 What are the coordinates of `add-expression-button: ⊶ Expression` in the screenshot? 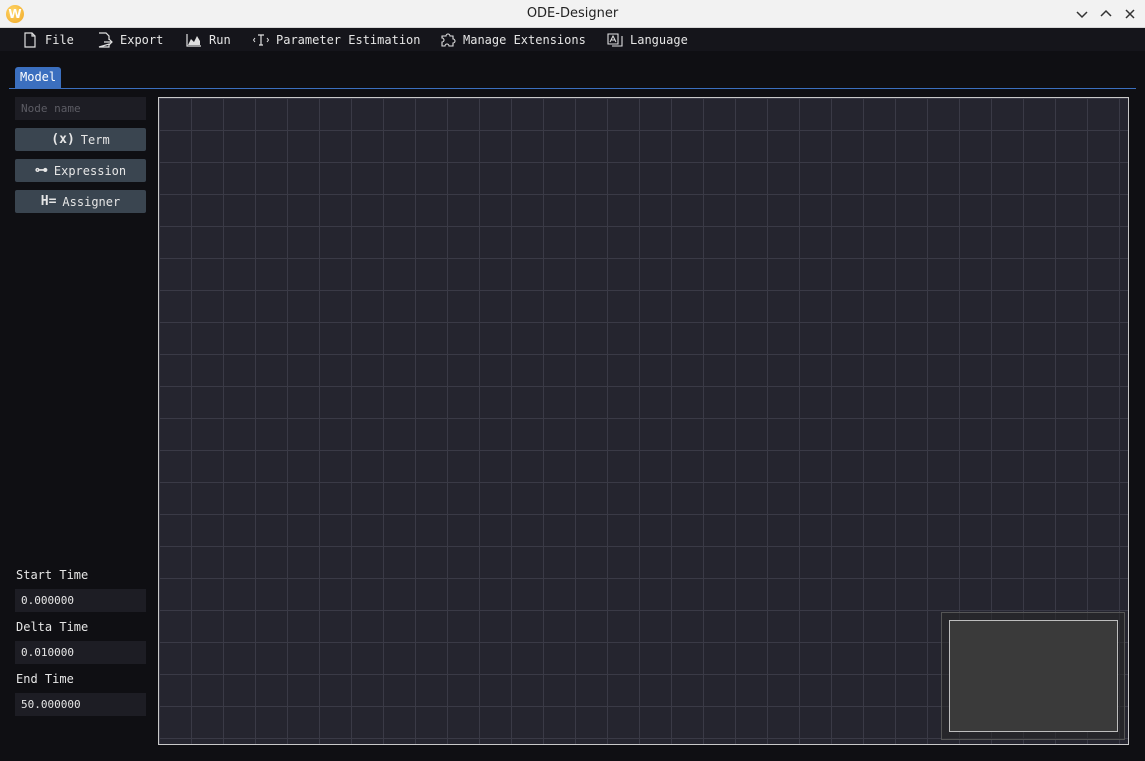 It's located at (80, 170).